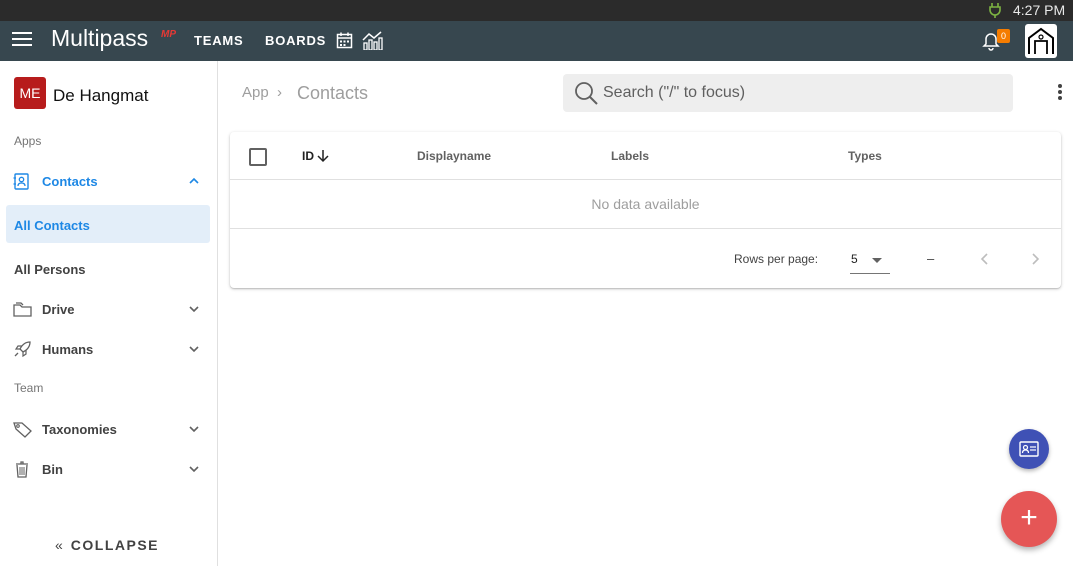 This screenshot has width=1073, height=566. What do you see at coordinates (115, 545) in the screenshot?
I see `collapse-label: COLLAPSE` at bounding box center [115, 545].